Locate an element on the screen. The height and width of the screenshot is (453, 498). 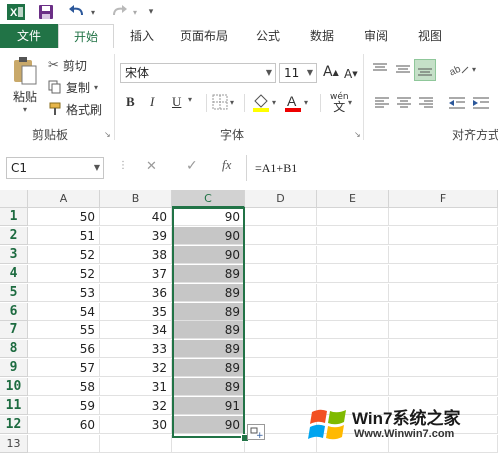
align-bottom-button is located at coordinates (425, 70).